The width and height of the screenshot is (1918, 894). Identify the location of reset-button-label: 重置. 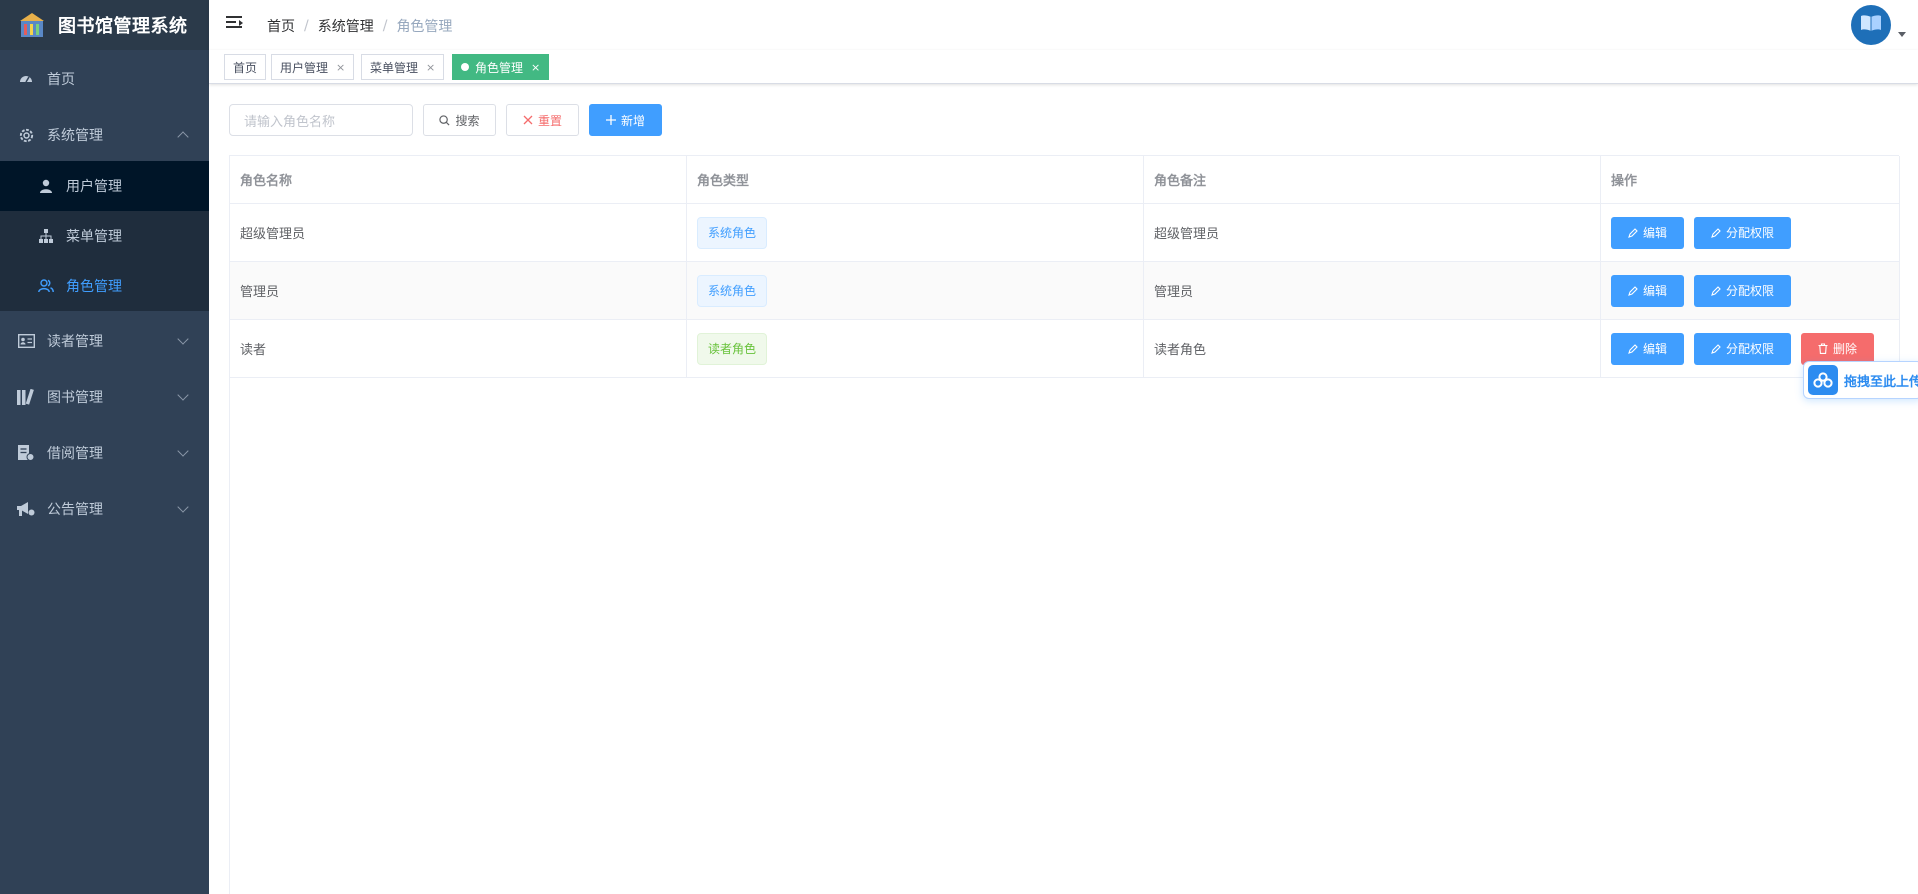
(549, 120).